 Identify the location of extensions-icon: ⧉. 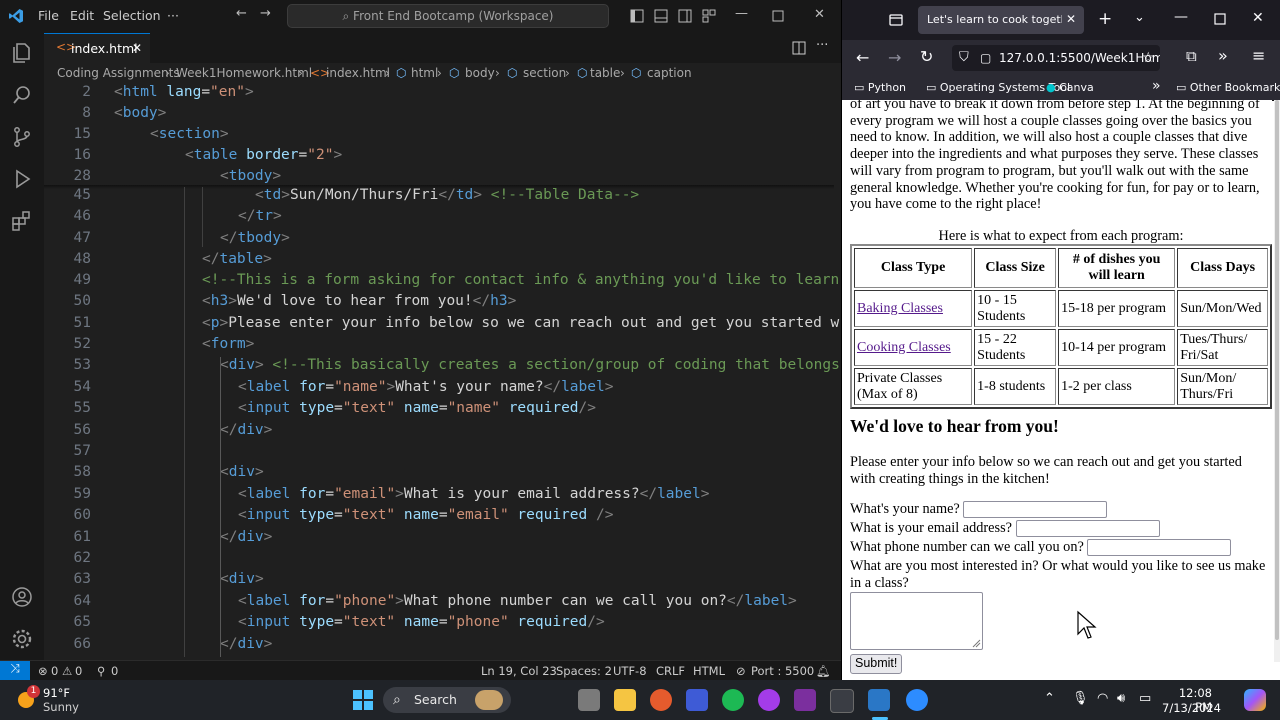
(1191, 56).